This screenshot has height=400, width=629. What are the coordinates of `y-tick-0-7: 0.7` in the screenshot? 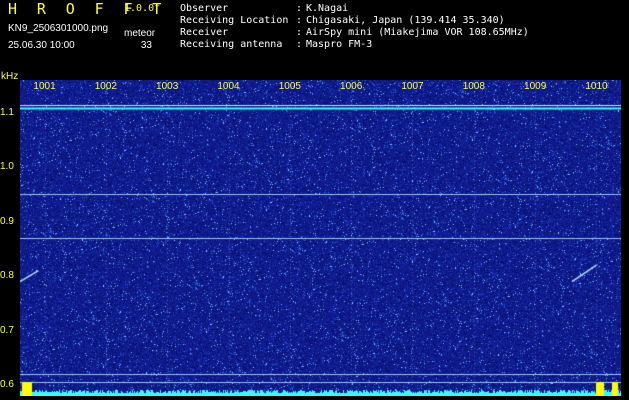 It's located at (7, 330).